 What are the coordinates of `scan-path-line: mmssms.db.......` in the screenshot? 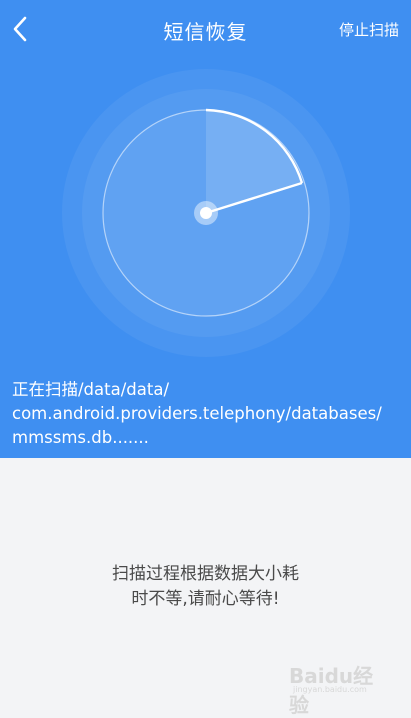 It's located at (80, 437).